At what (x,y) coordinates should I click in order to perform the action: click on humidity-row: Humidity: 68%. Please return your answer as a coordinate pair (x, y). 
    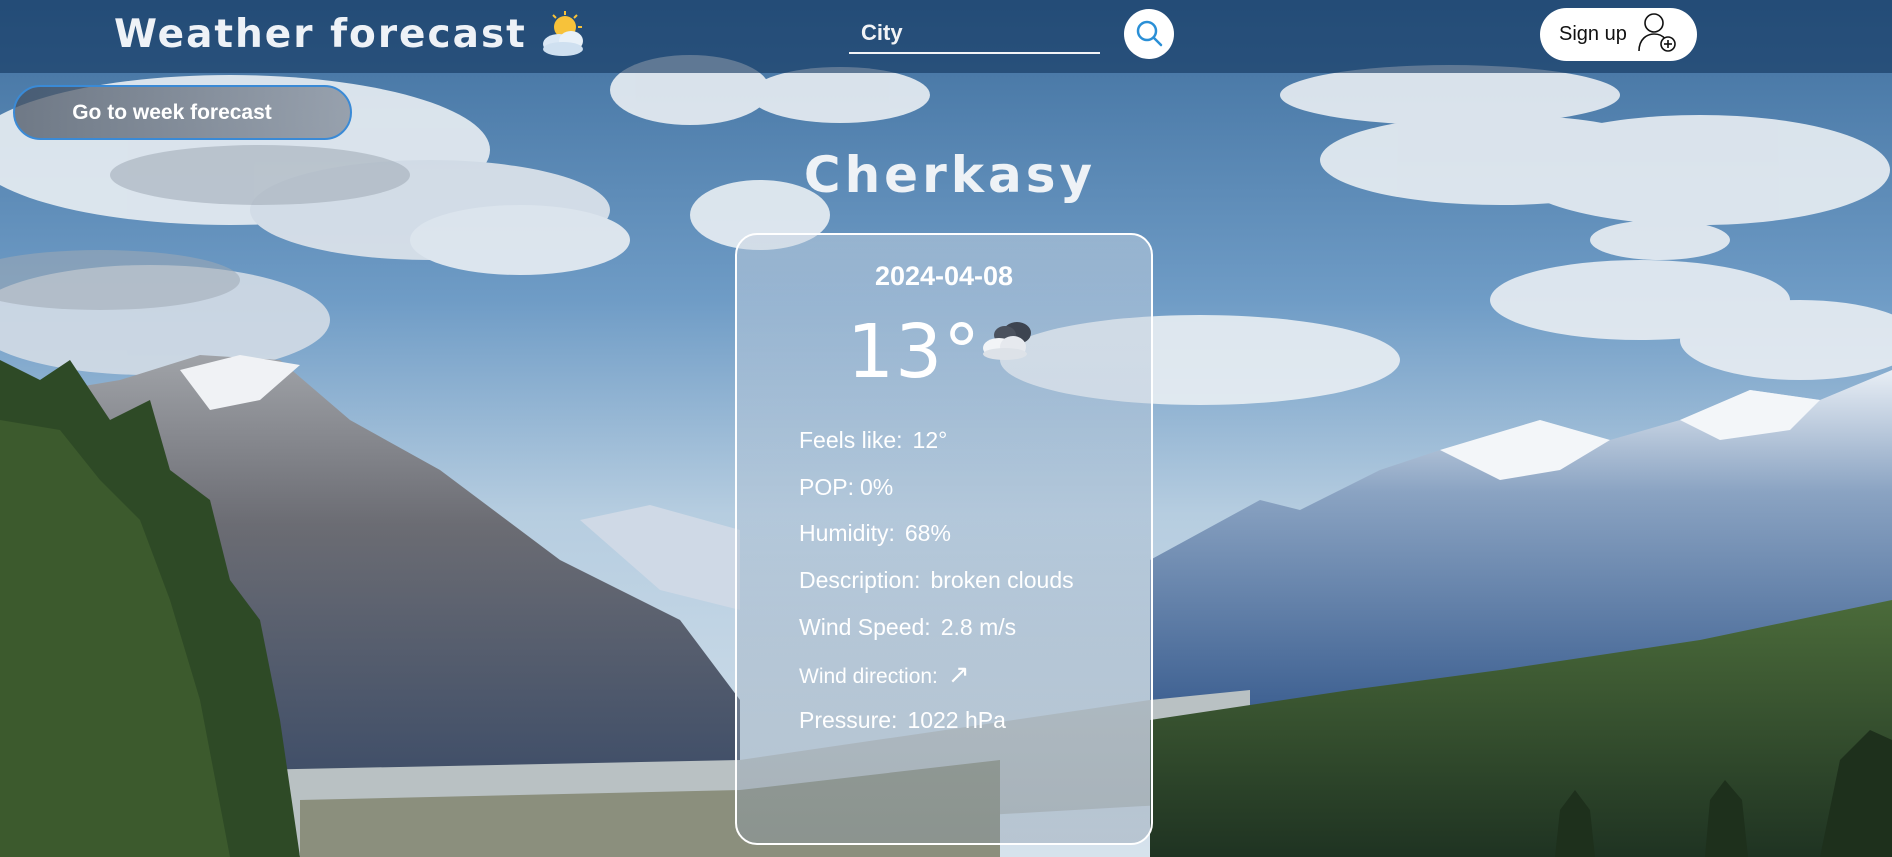
    Looking at the image, I should click on (875, 533).